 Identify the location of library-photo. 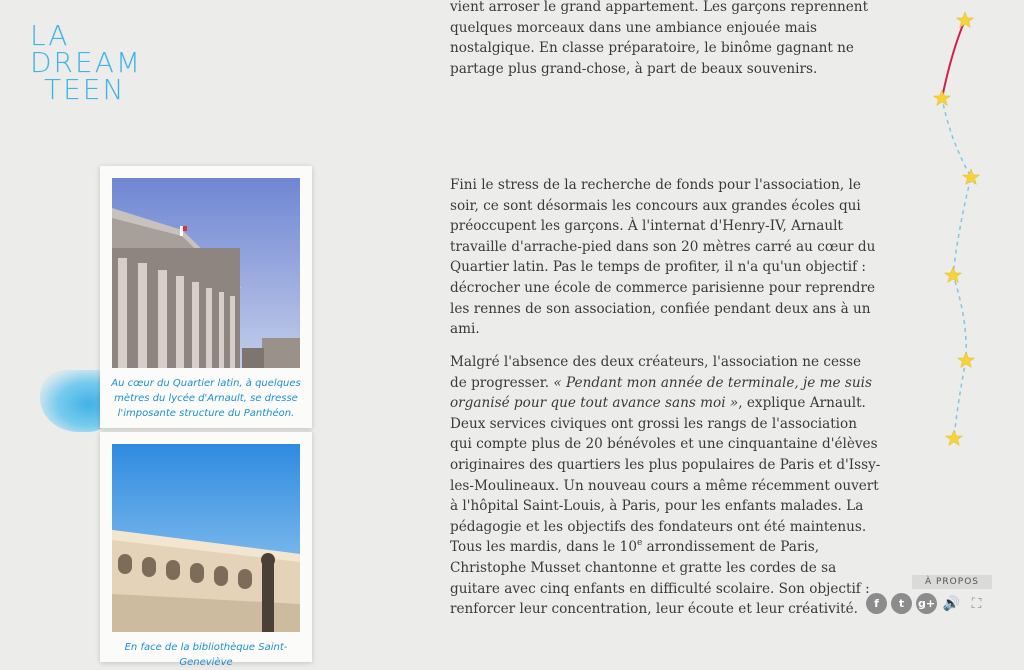
(206, 538).